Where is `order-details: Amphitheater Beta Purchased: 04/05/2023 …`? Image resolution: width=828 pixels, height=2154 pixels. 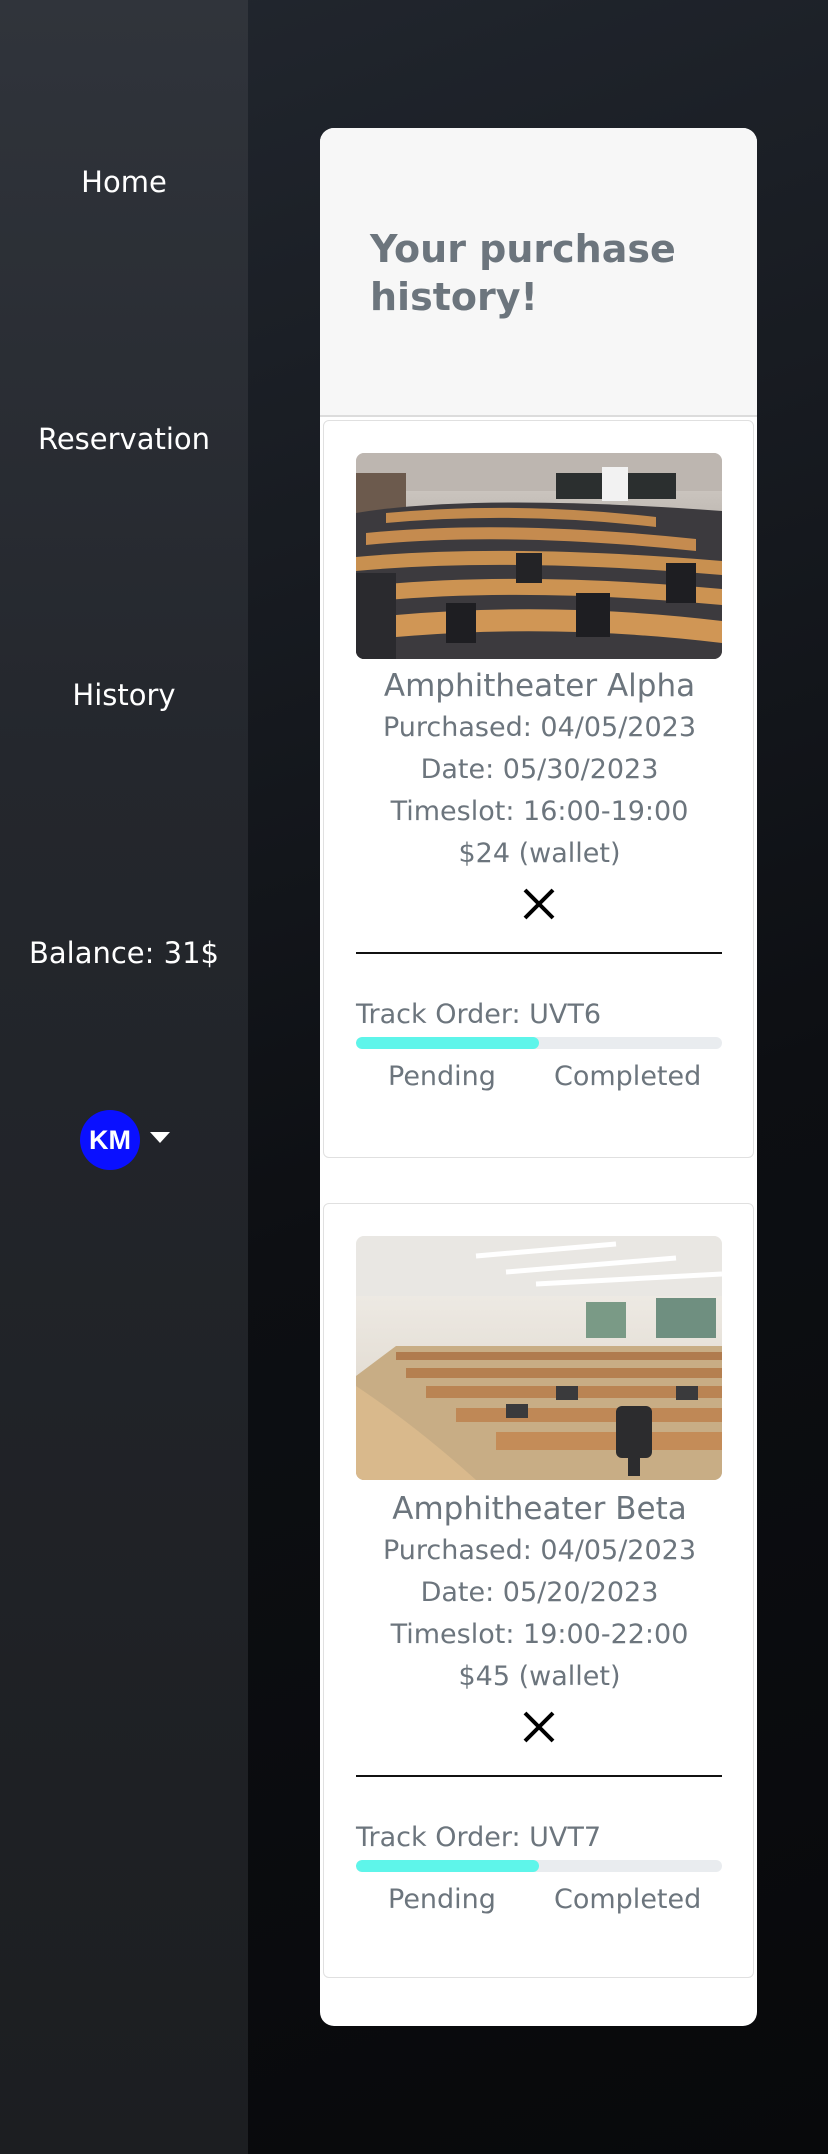 order-details: Amphitheater Beta Purchased: 04/05/2023 … is located at coordinates (539, 1593).